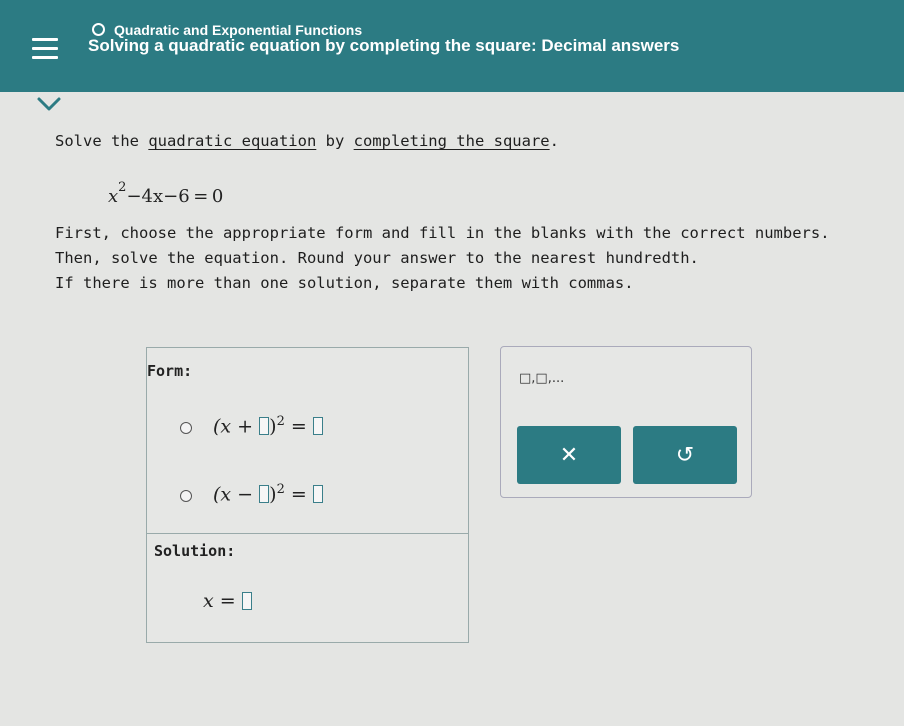 Image resolution: width=904 pixels, height=726 pixels. I want to click on menu-icon, so click(45, 49).